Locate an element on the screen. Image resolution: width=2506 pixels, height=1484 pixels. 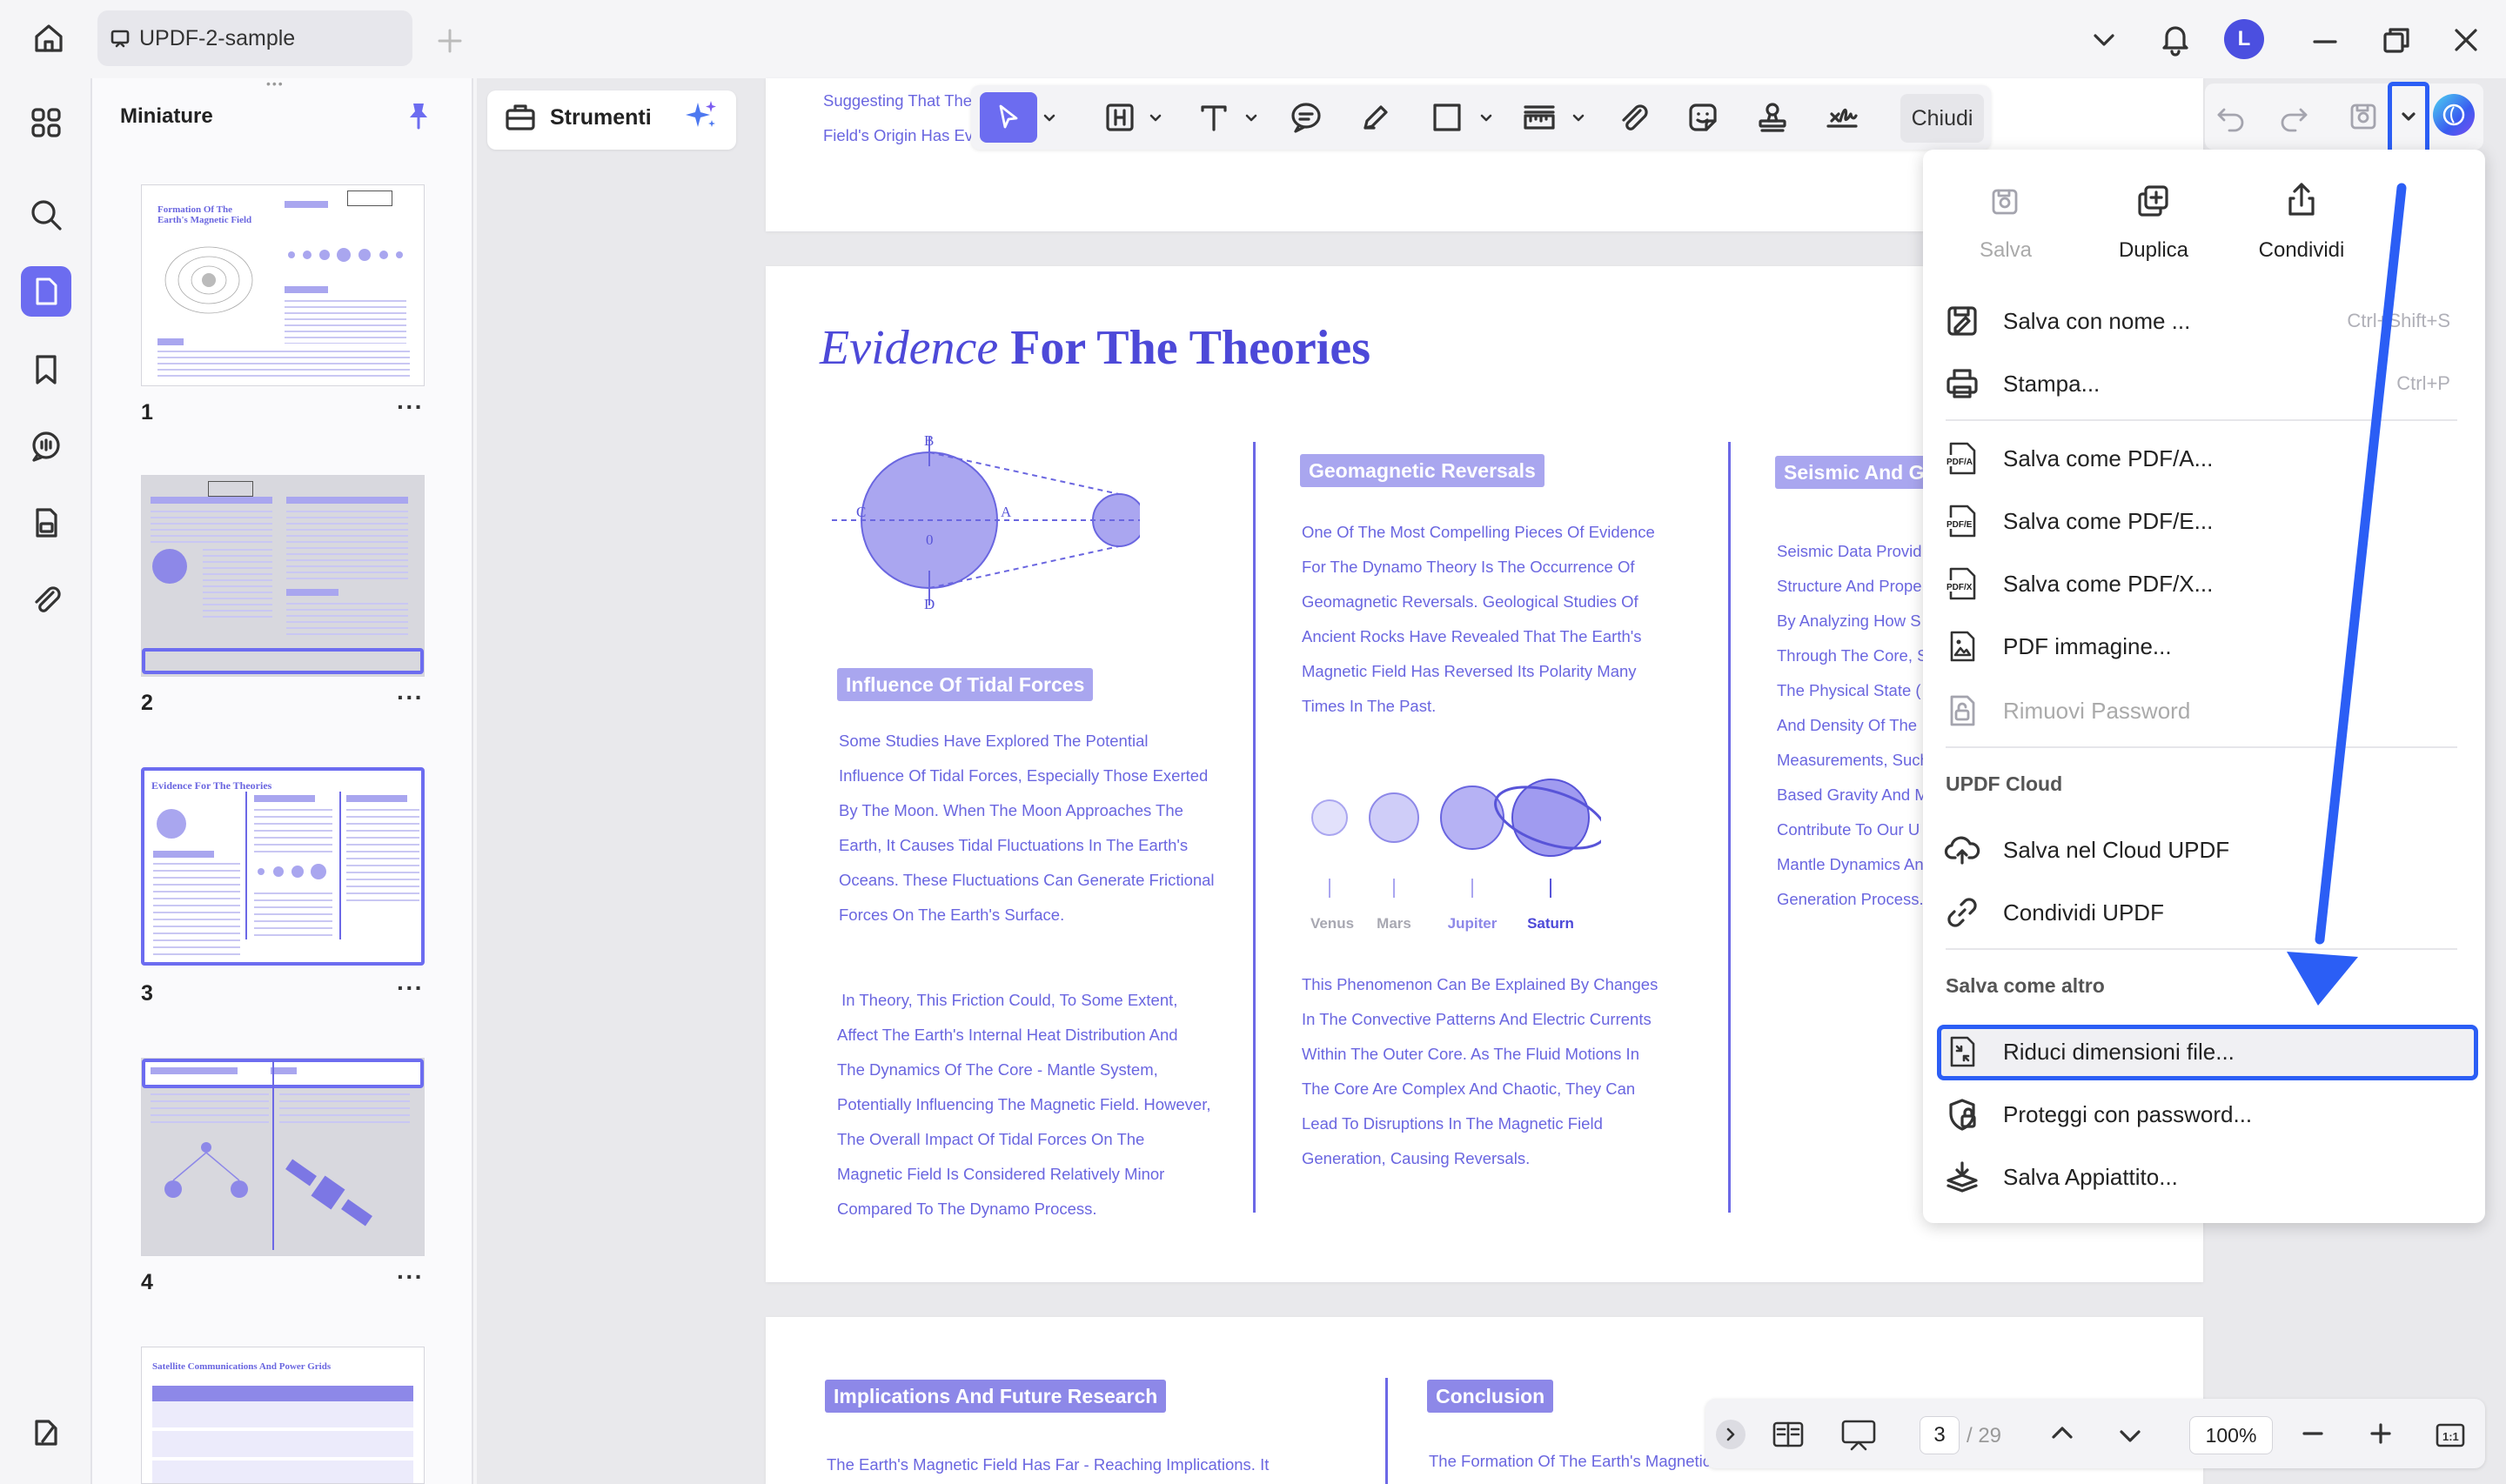
notification-bell-icon is located at coordinates (2175, 38).